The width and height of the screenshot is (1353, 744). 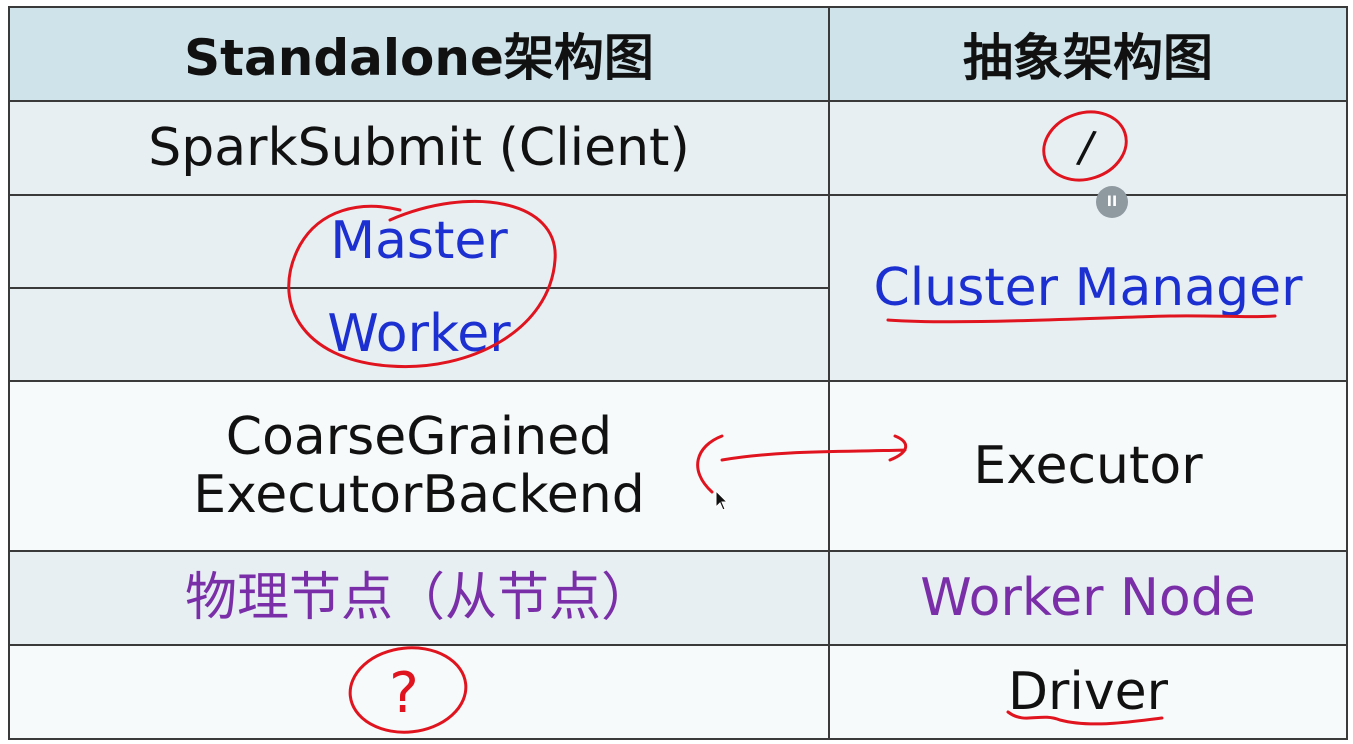 What do you see at coordinates (722, 500) in the screenshot?
I see `mouse-cursor-icon` at bounding box center [722, 500].